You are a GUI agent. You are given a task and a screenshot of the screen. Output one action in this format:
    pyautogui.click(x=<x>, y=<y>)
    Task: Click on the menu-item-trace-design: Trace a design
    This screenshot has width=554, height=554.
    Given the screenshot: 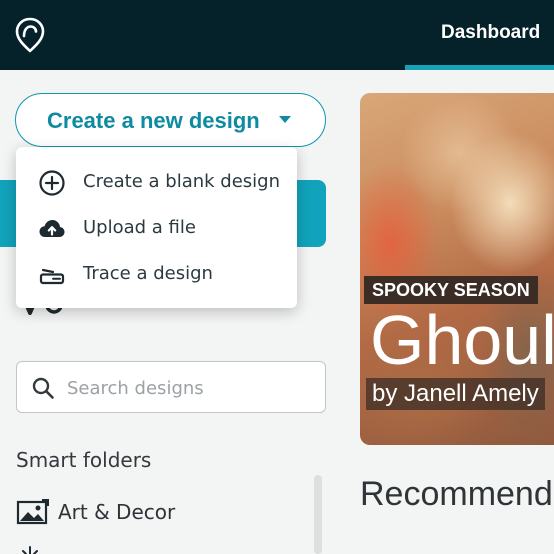 What is the action you would take?
    pyautogui.click(x=156, y=274)
    